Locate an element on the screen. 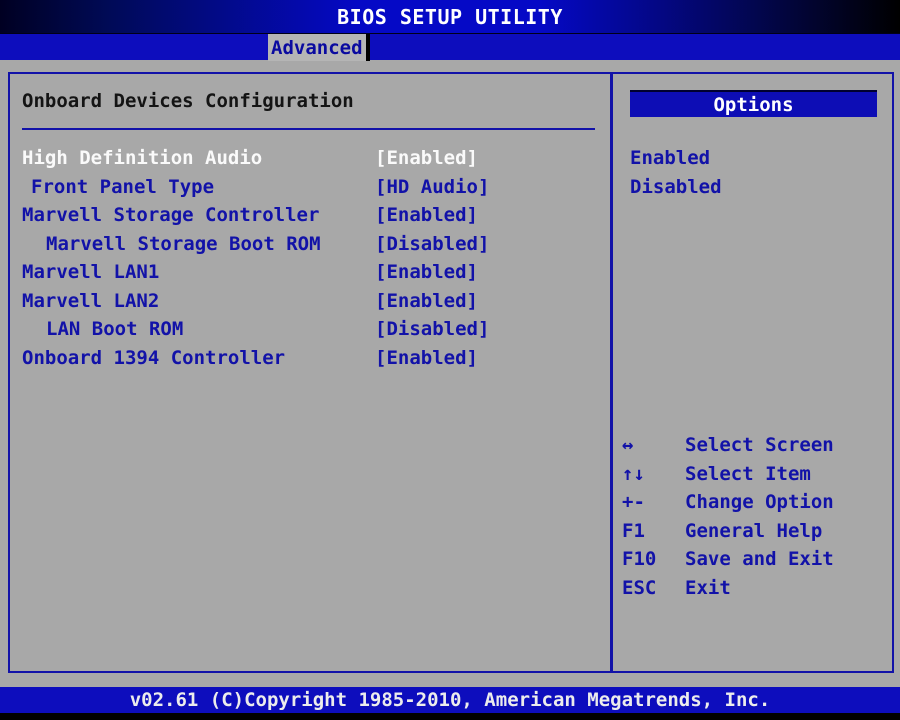 Image resolution: width=900 pixels, height=720 pixels. menu-tab-bar: Advanced is located at coordinates (450, 47).